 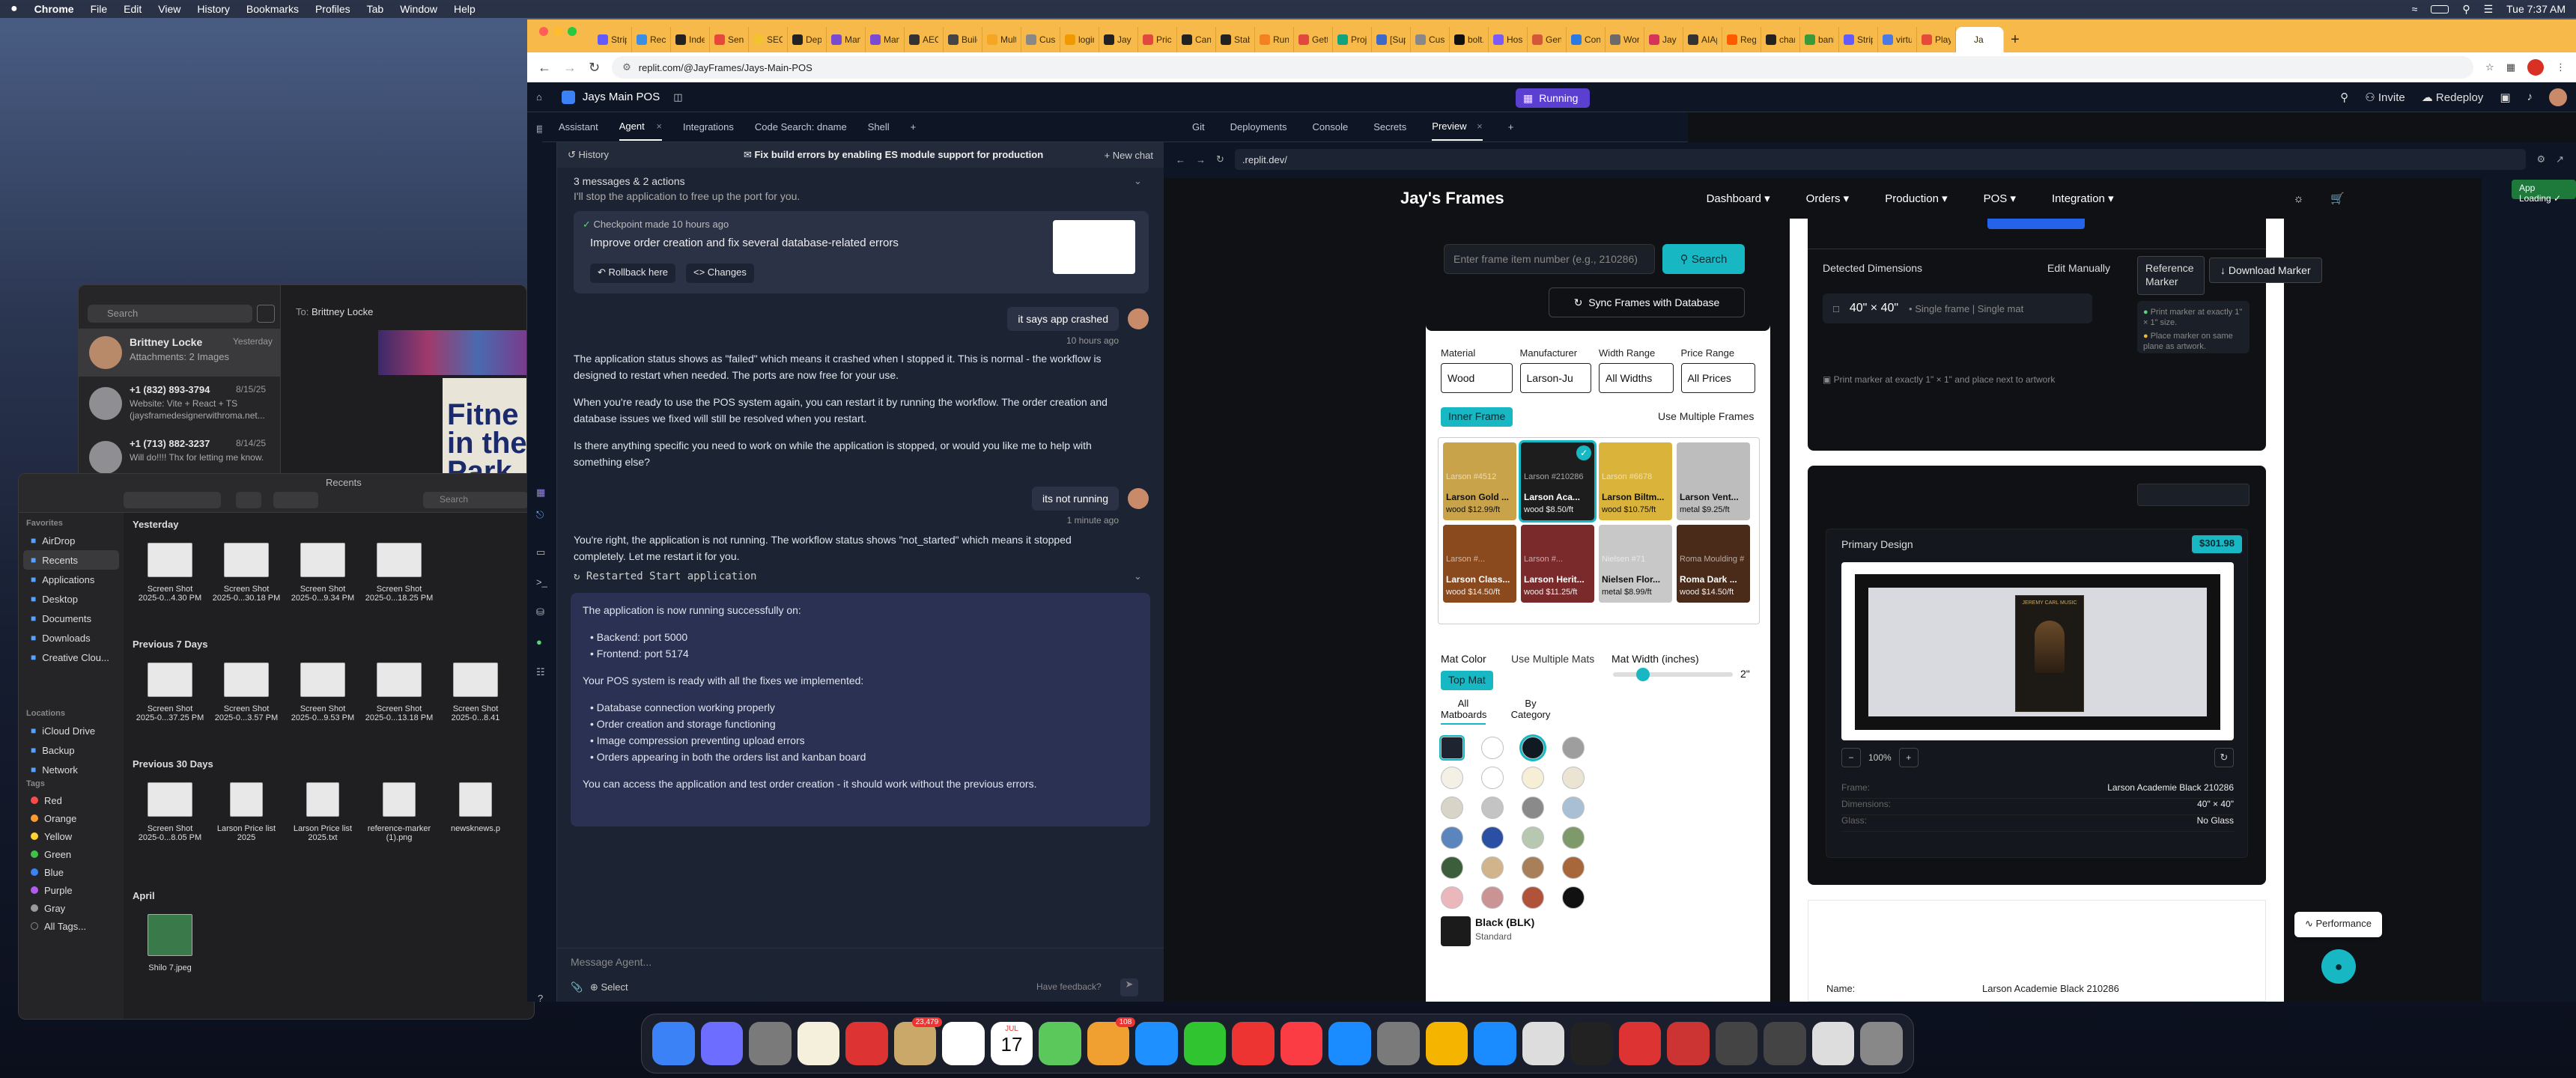 What do you see at coordinates (1079, 39) in the screenshot?
I see `browser-tab: login` at bounding box center [1079, 39].